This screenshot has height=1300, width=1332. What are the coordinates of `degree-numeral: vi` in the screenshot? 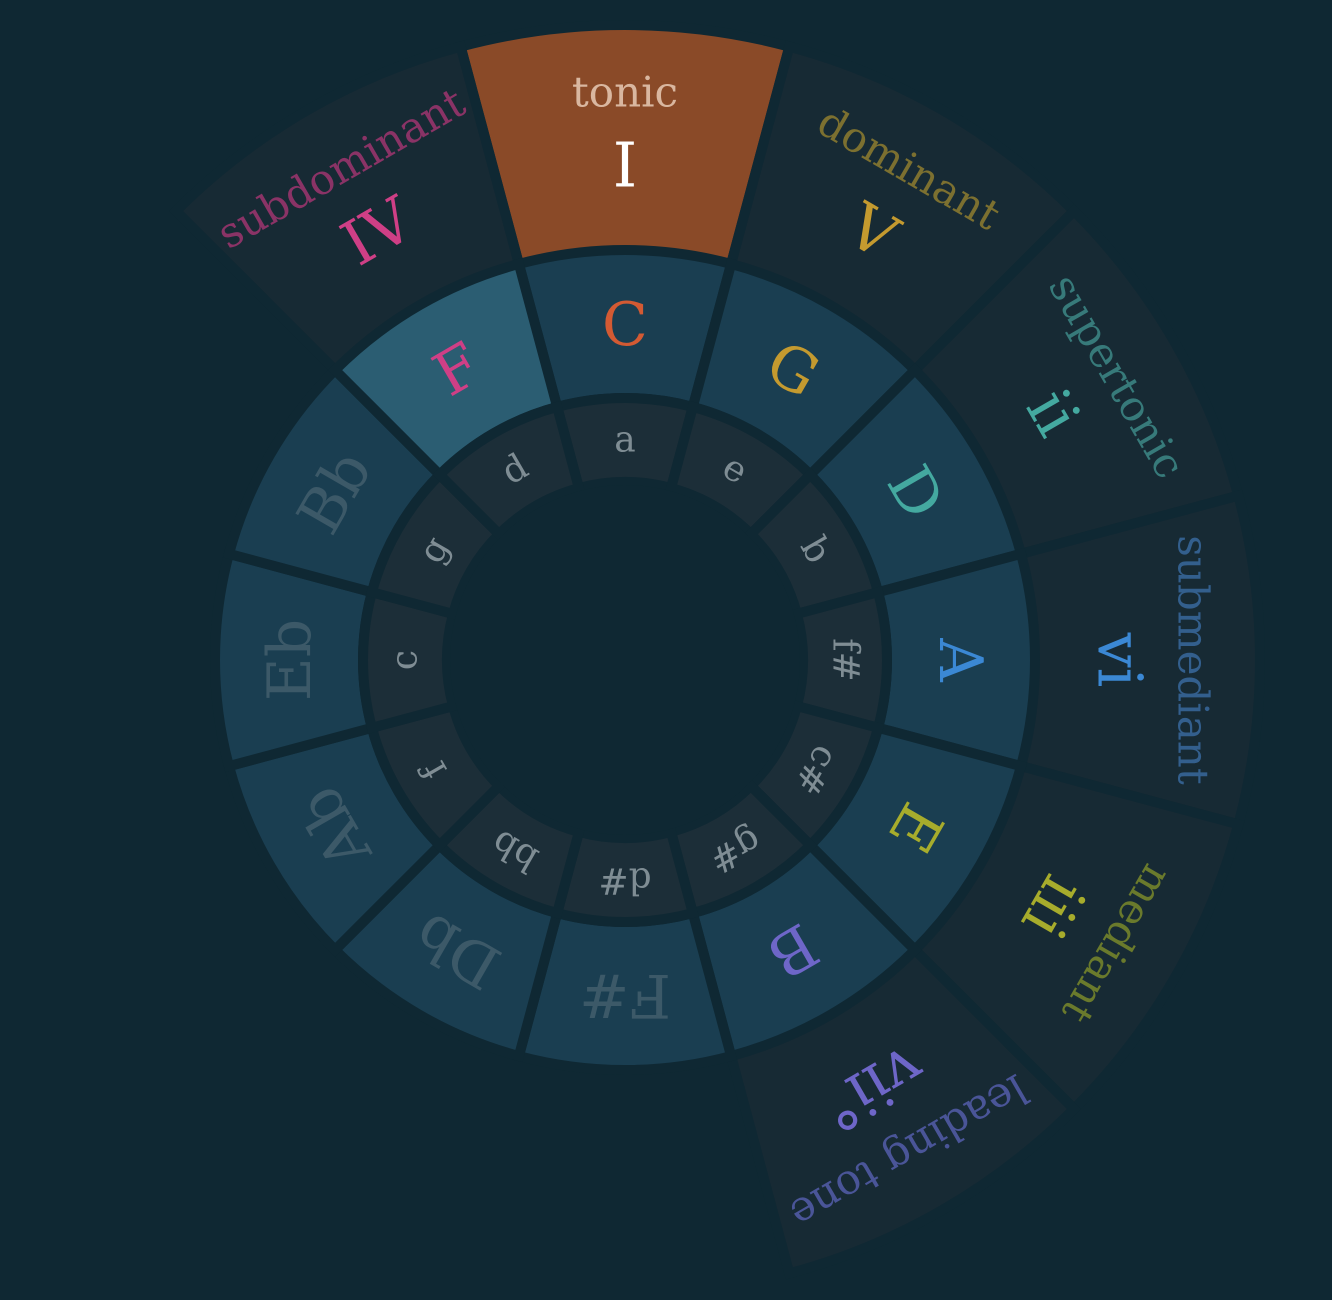 It's located at (1120, 660).